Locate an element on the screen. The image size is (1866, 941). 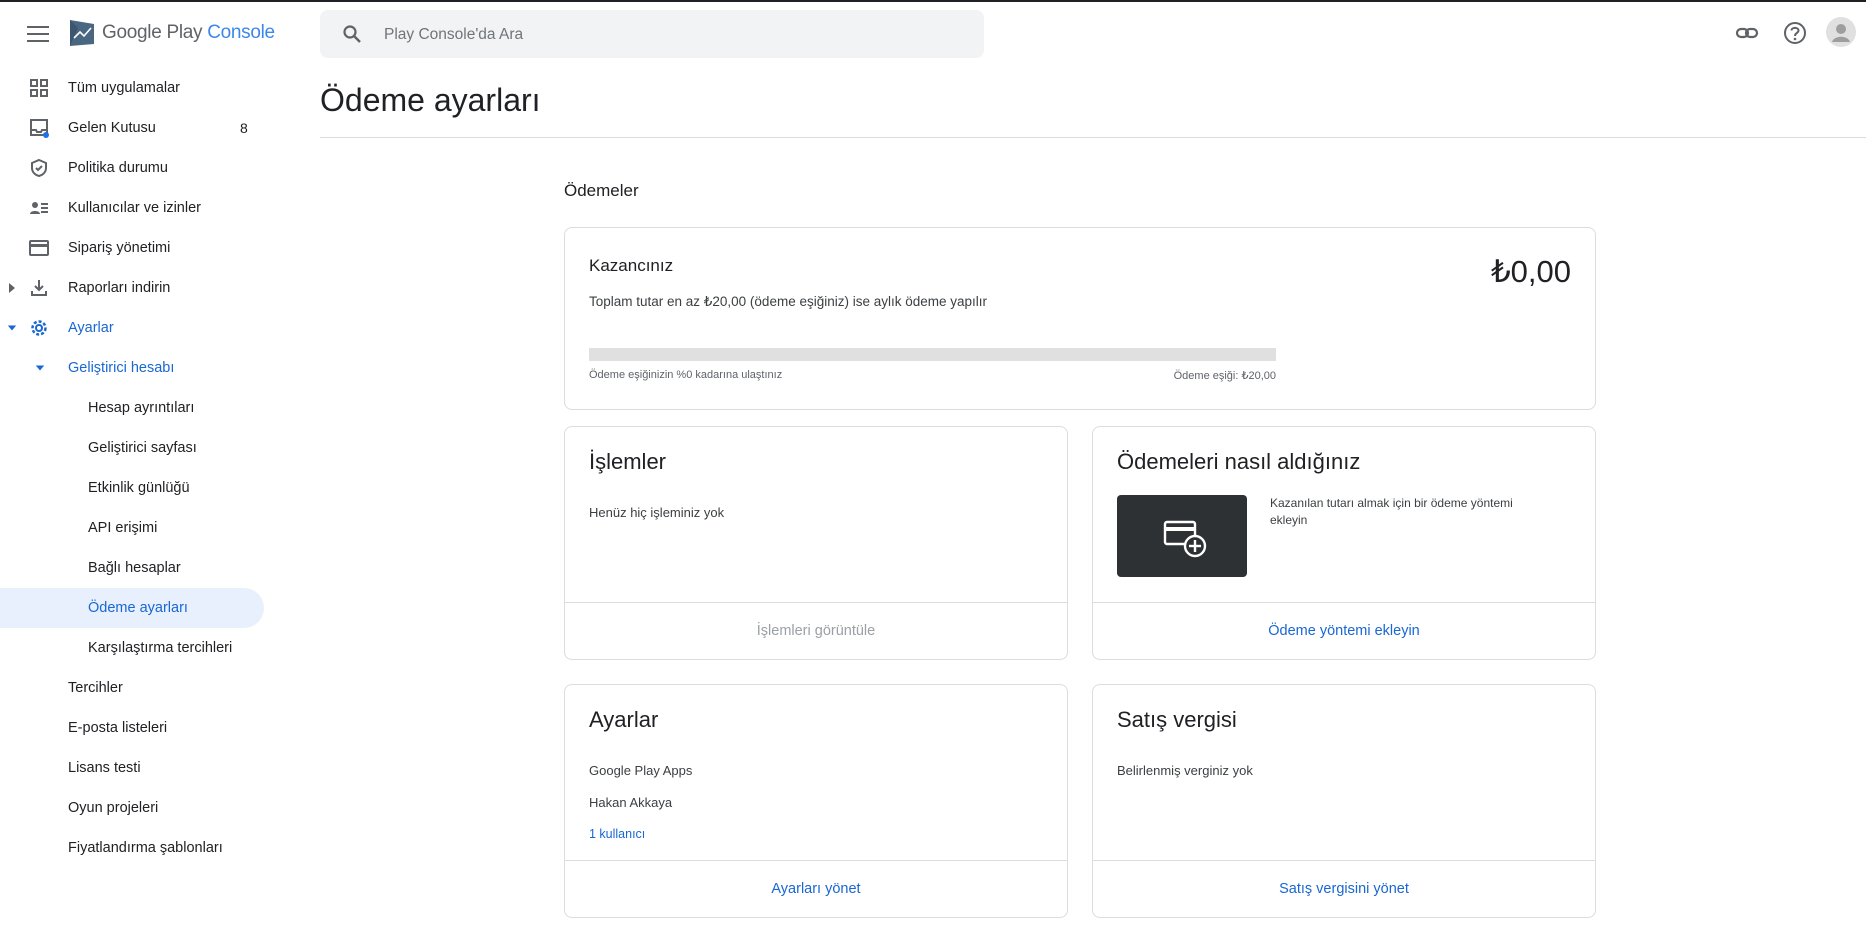
sidebar-item-label: Ayarlar is located at coordinates (91, 328).